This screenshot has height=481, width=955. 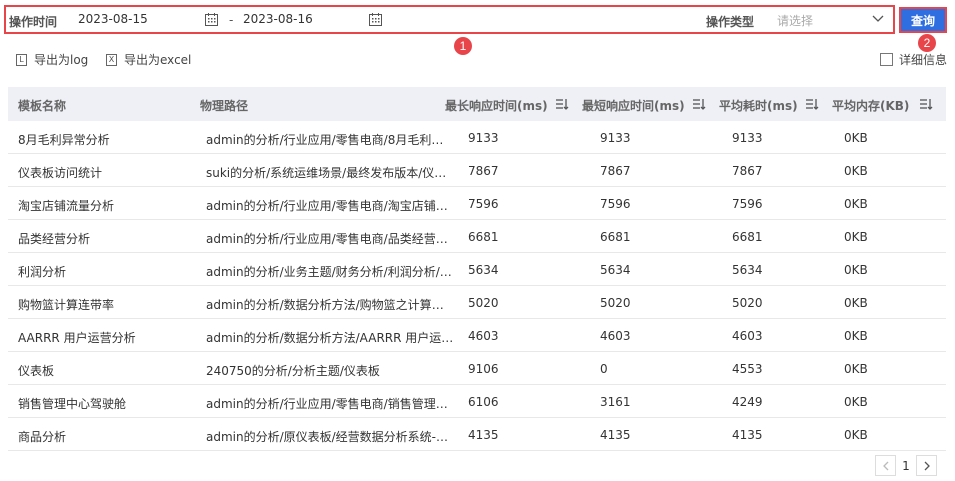 I want to click on cell-avg-time: 5020, so click(x=747, y=303).